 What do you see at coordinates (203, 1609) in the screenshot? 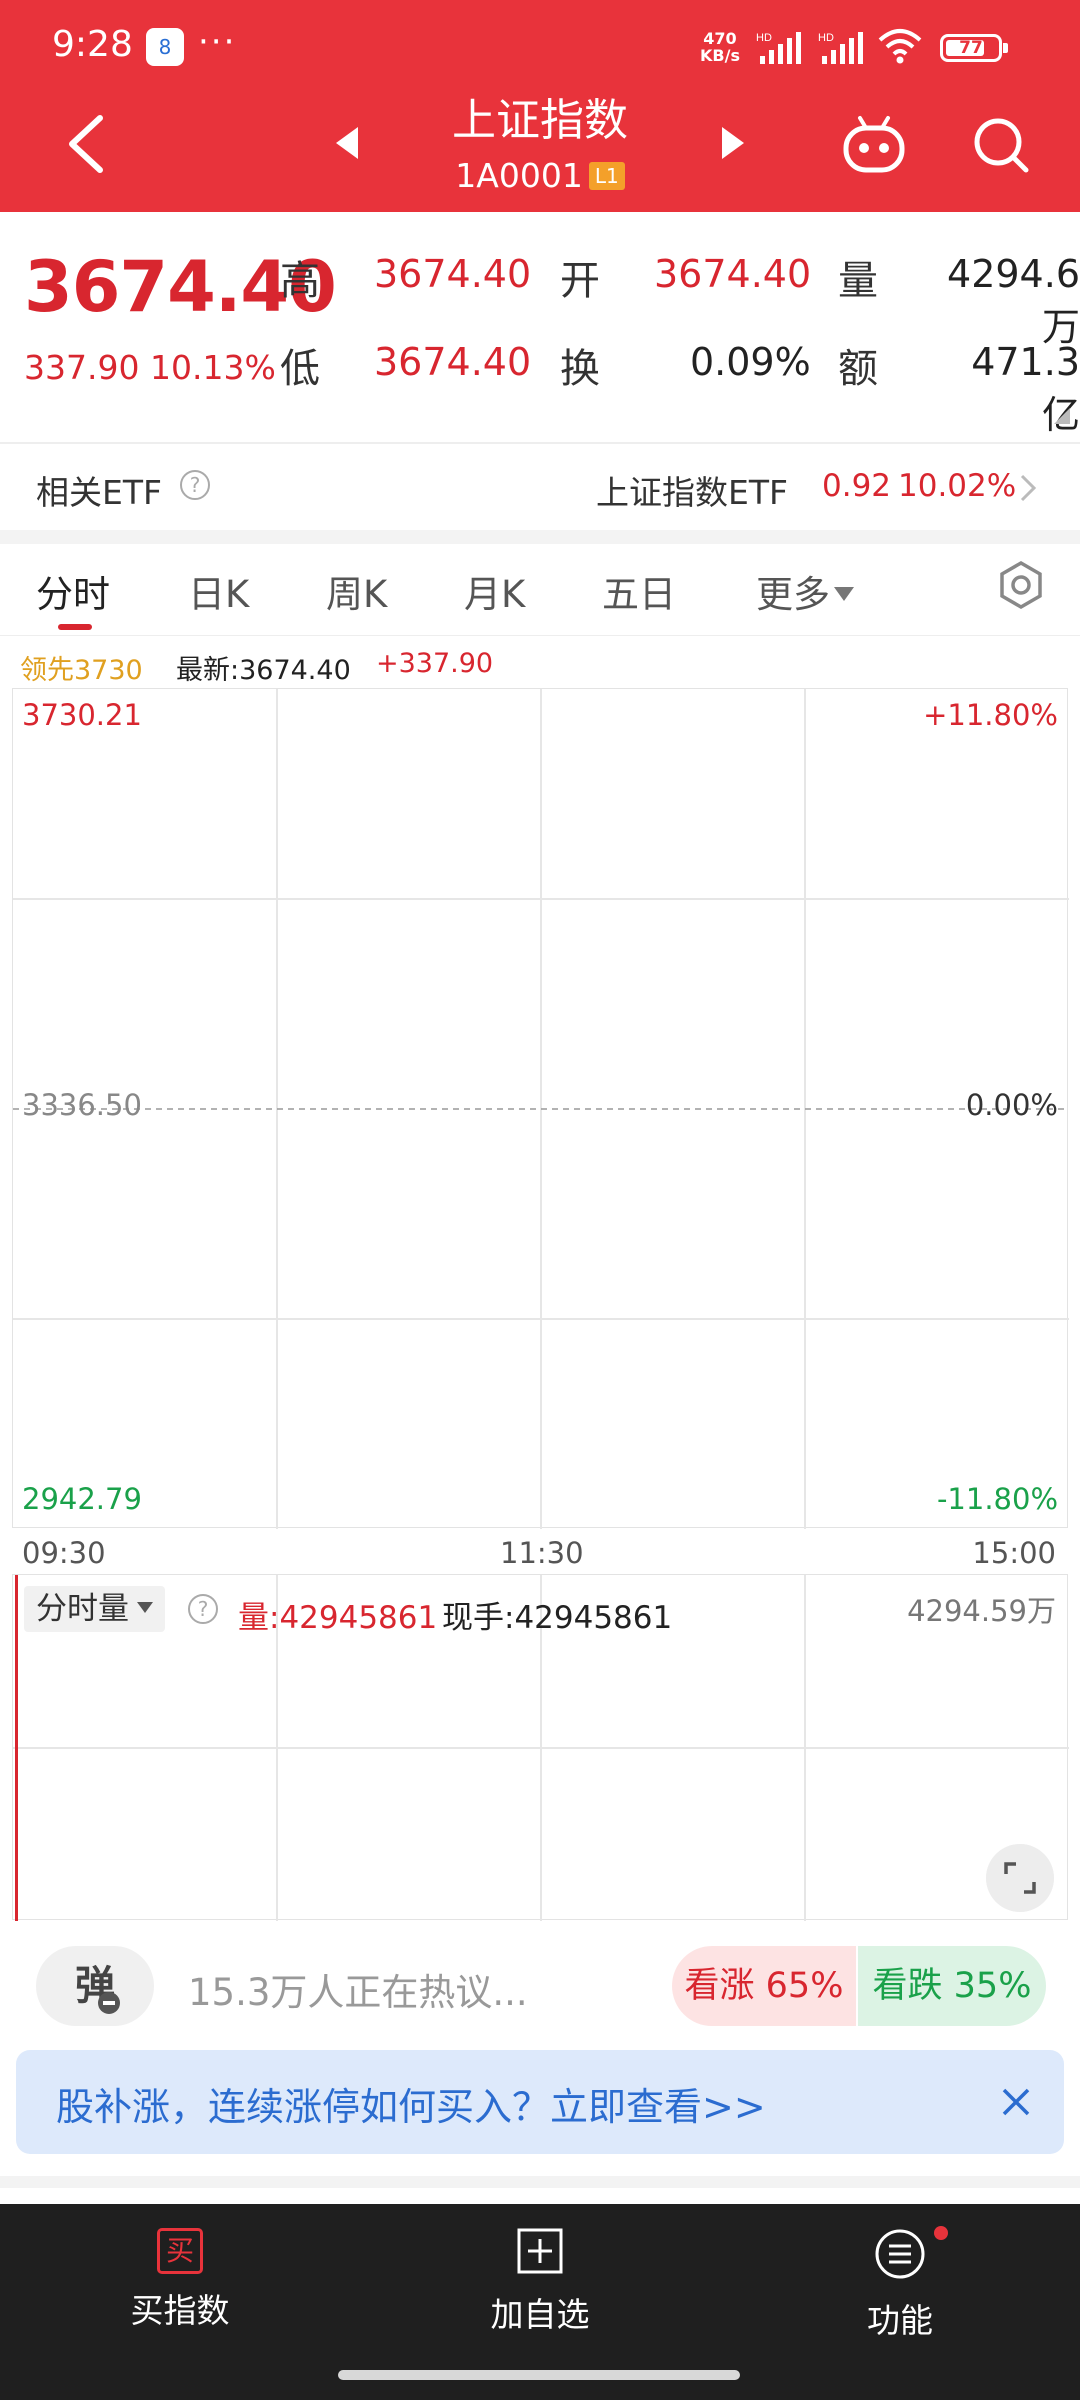
I see `volume-help-icon: ?` at bounding box center [203, 1609].